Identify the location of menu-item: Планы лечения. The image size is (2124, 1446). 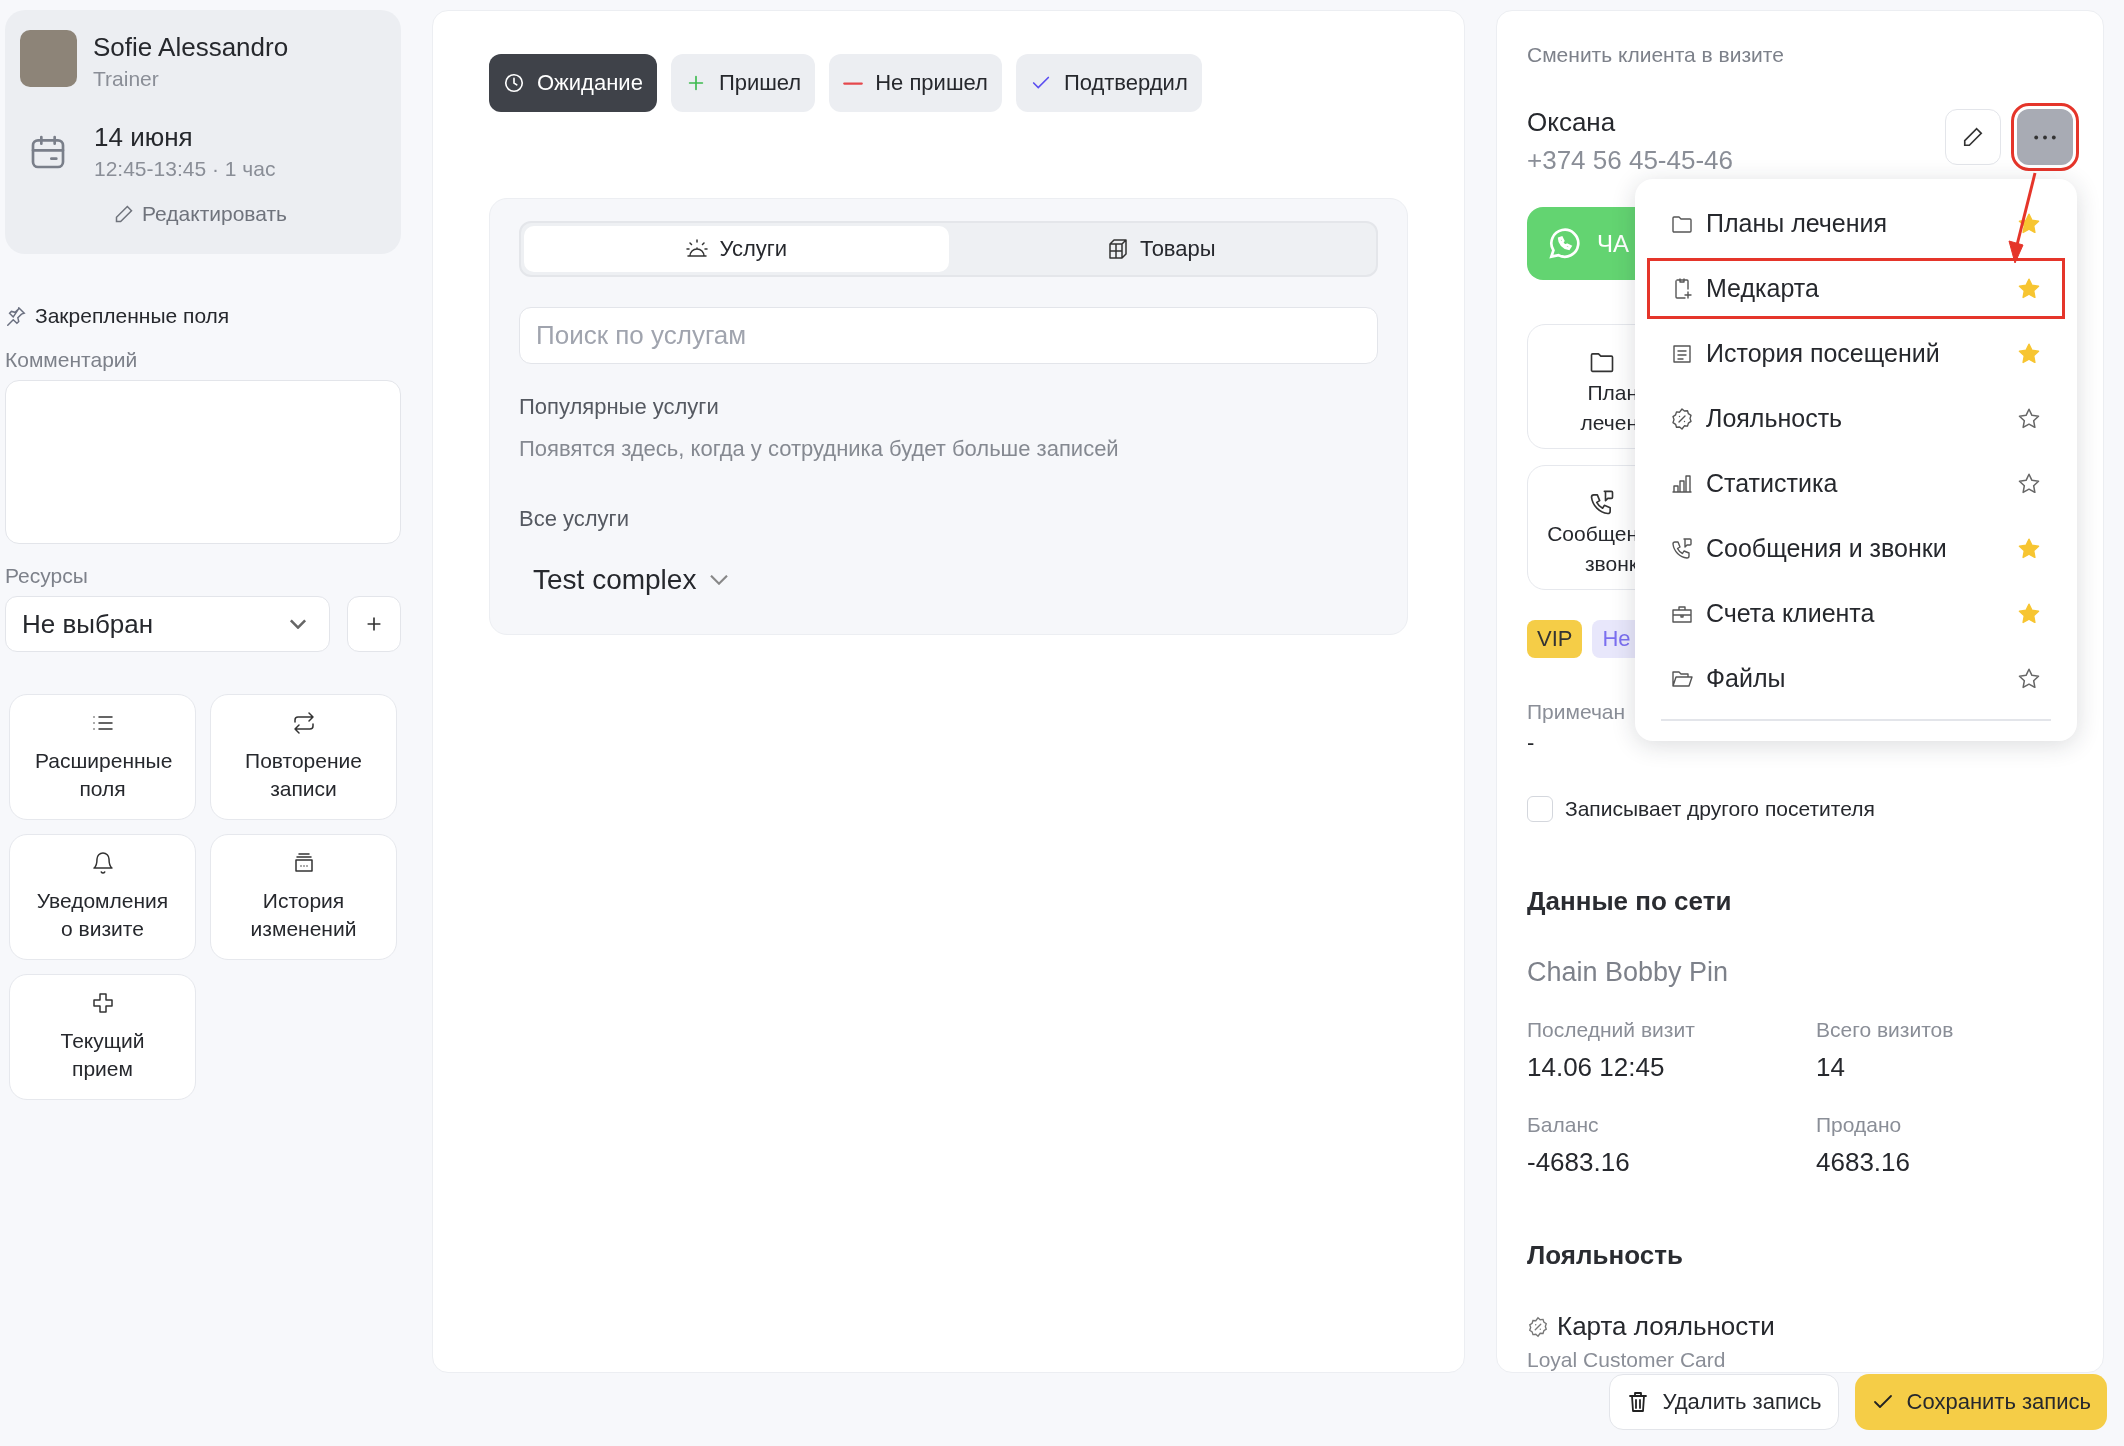
(1856, 223).